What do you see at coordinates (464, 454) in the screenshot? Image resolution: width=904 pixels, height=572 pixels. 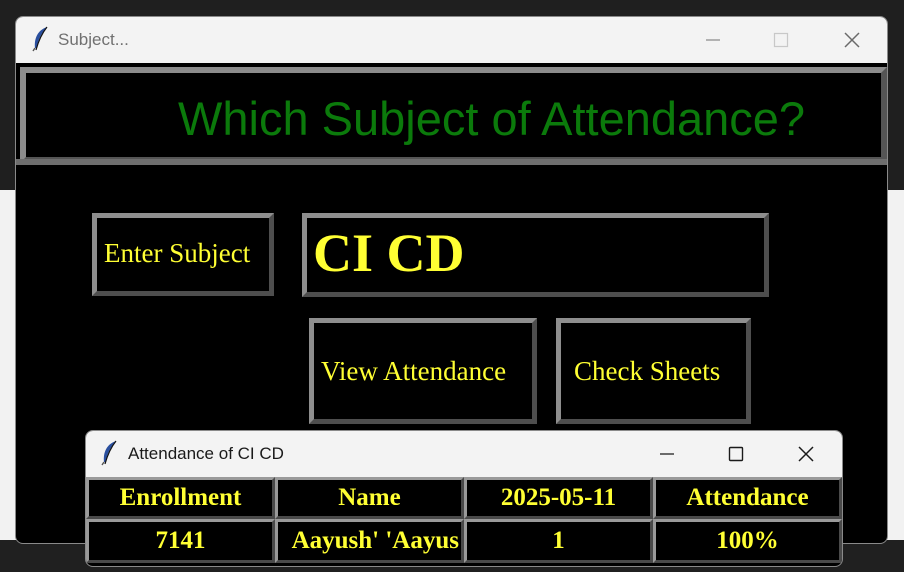 I see `attendance-title-bar: Attendance of CI CD` at bounding box center [464, 454].